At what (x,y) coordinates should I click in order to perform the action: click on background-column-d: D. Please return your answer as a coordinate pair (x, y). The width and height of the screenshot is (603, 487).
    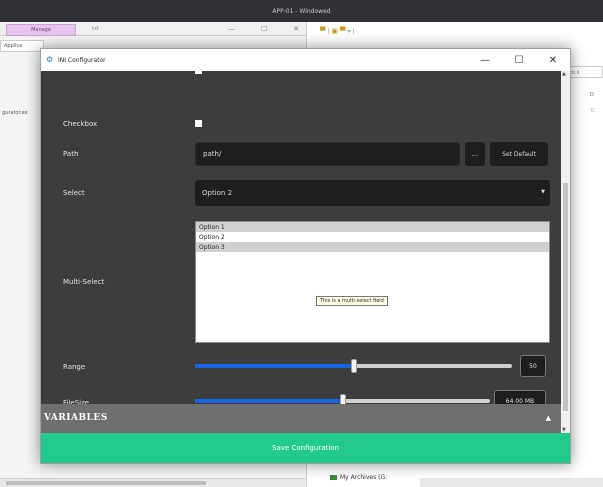
    Looking at the image, I should click on (592, 95).